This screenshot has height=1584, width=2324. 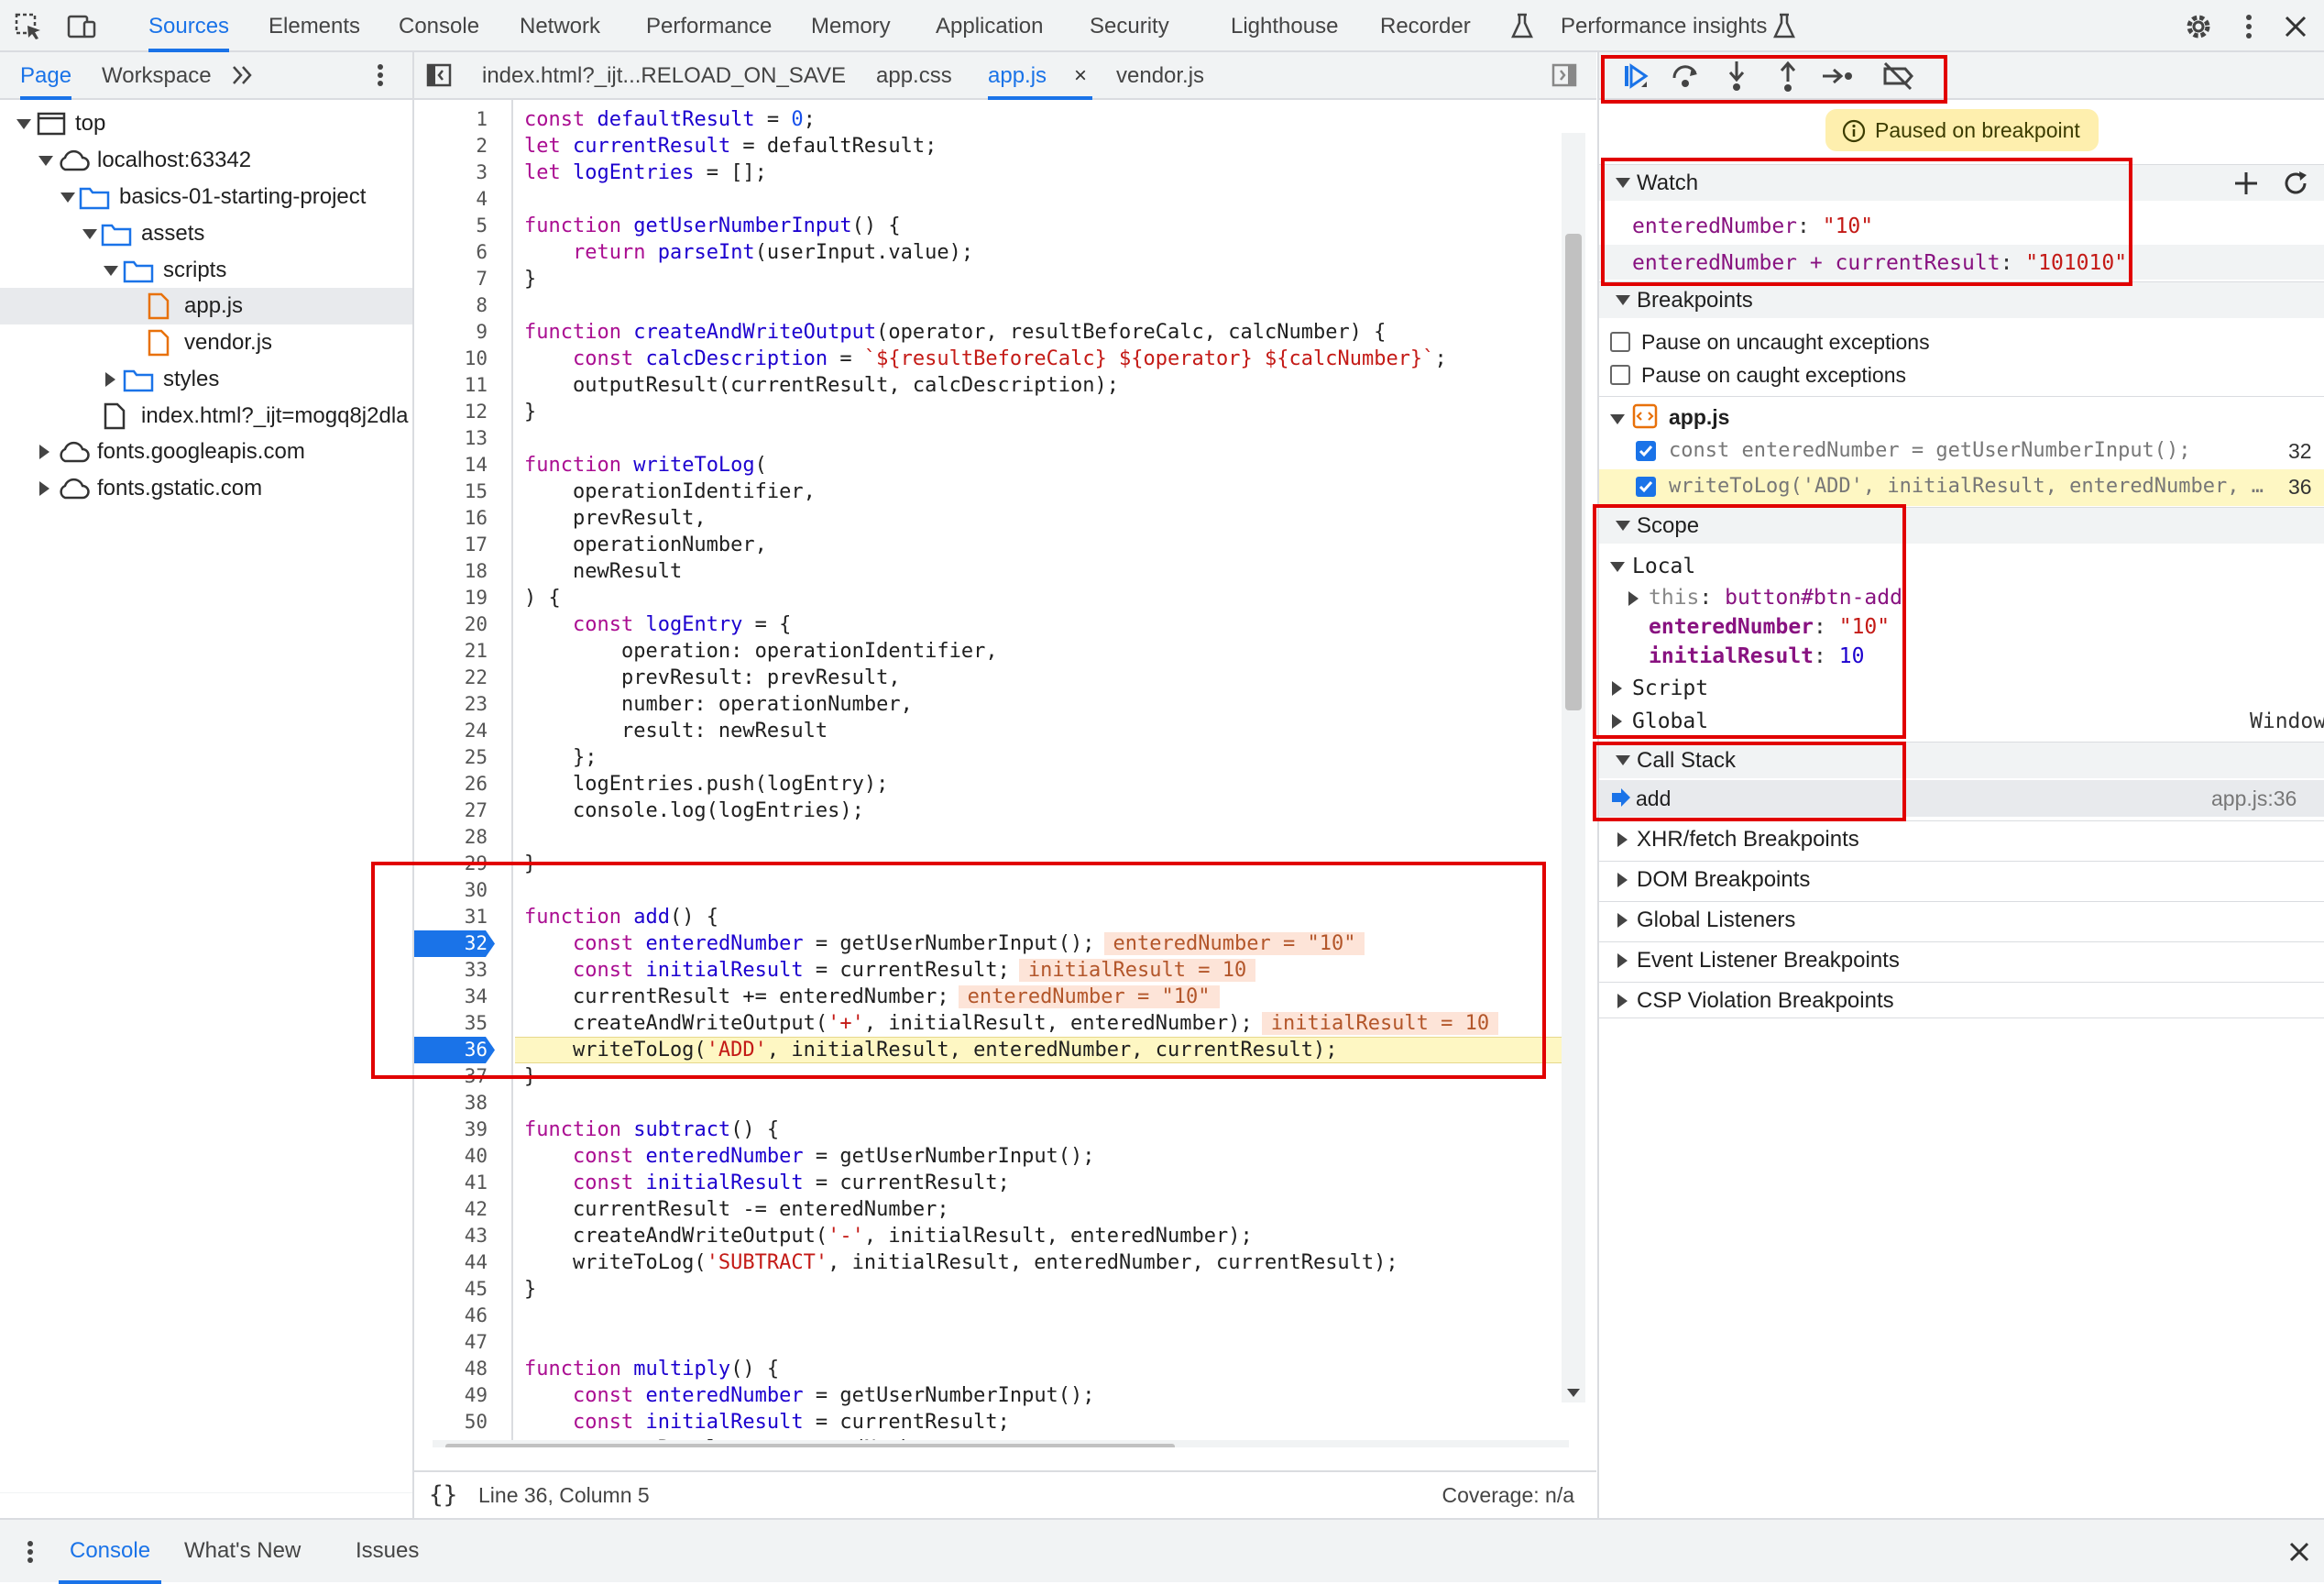 I want to click on line-number: 15, so click(x=451, y=491).